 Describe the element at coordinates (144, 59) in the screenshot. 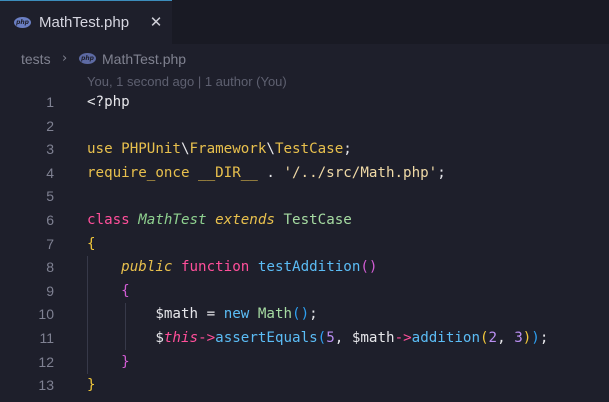

I see `breadcrumb-file: MathTest.php` at that location.